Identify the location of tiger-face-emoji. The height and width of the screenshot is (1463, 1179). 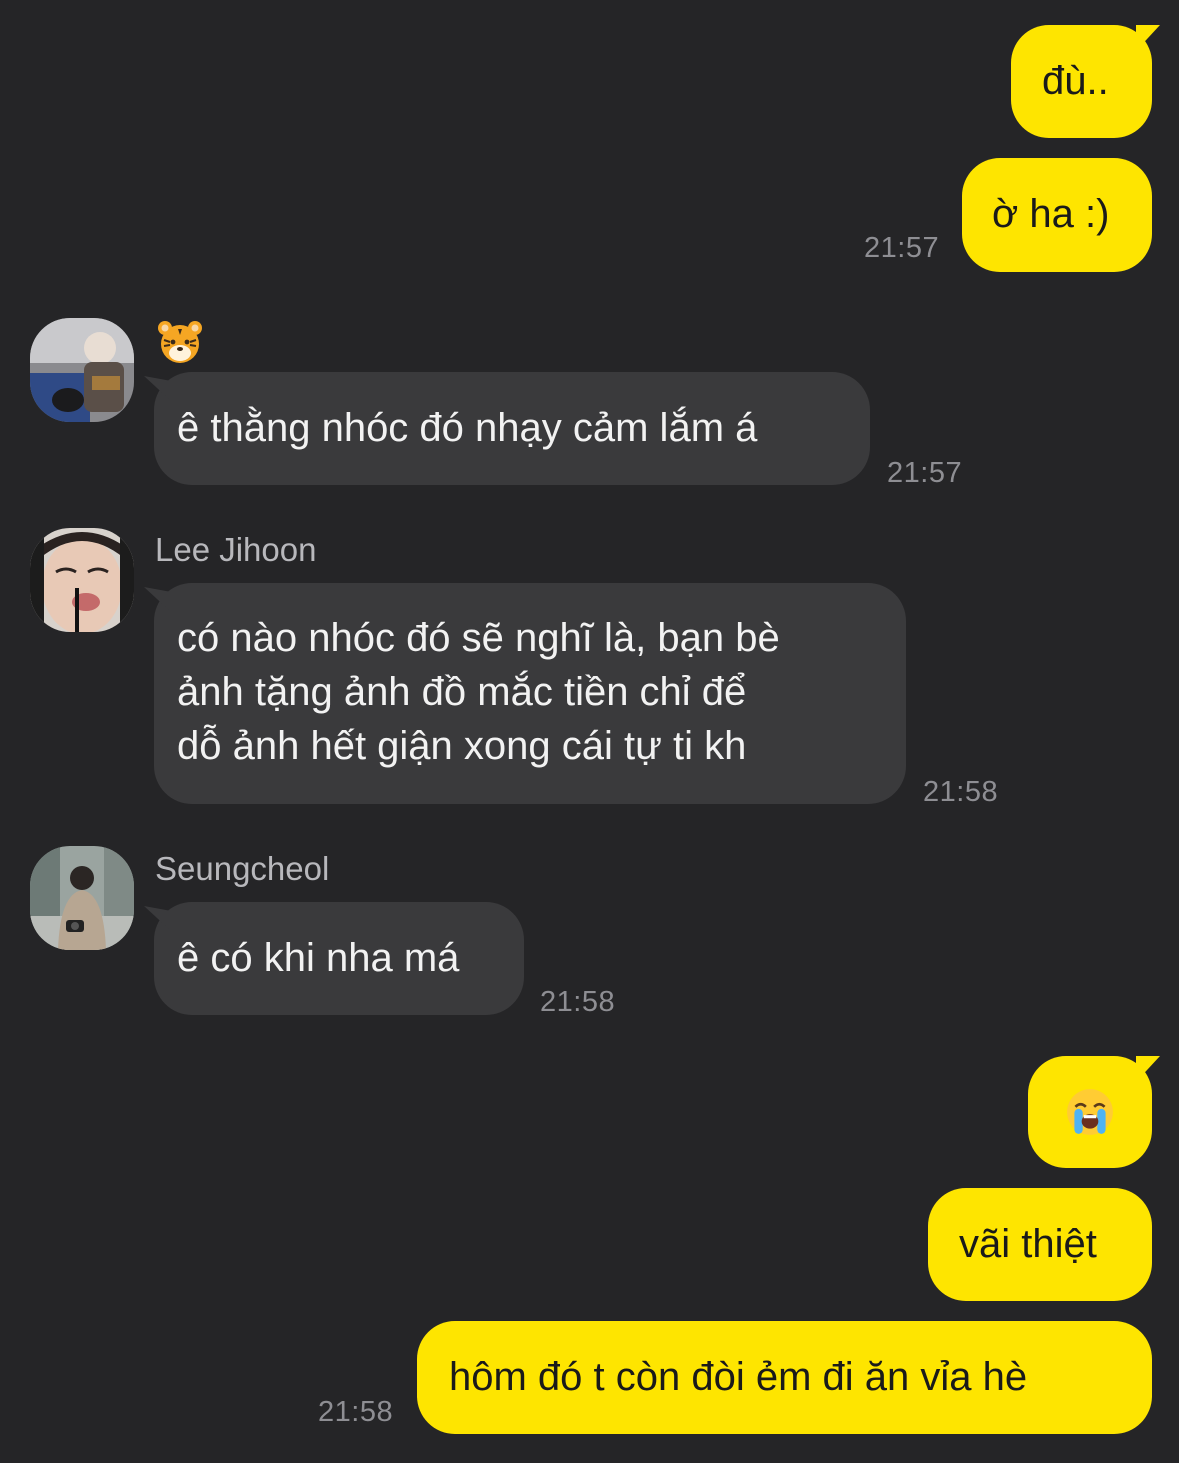
(180, 342).